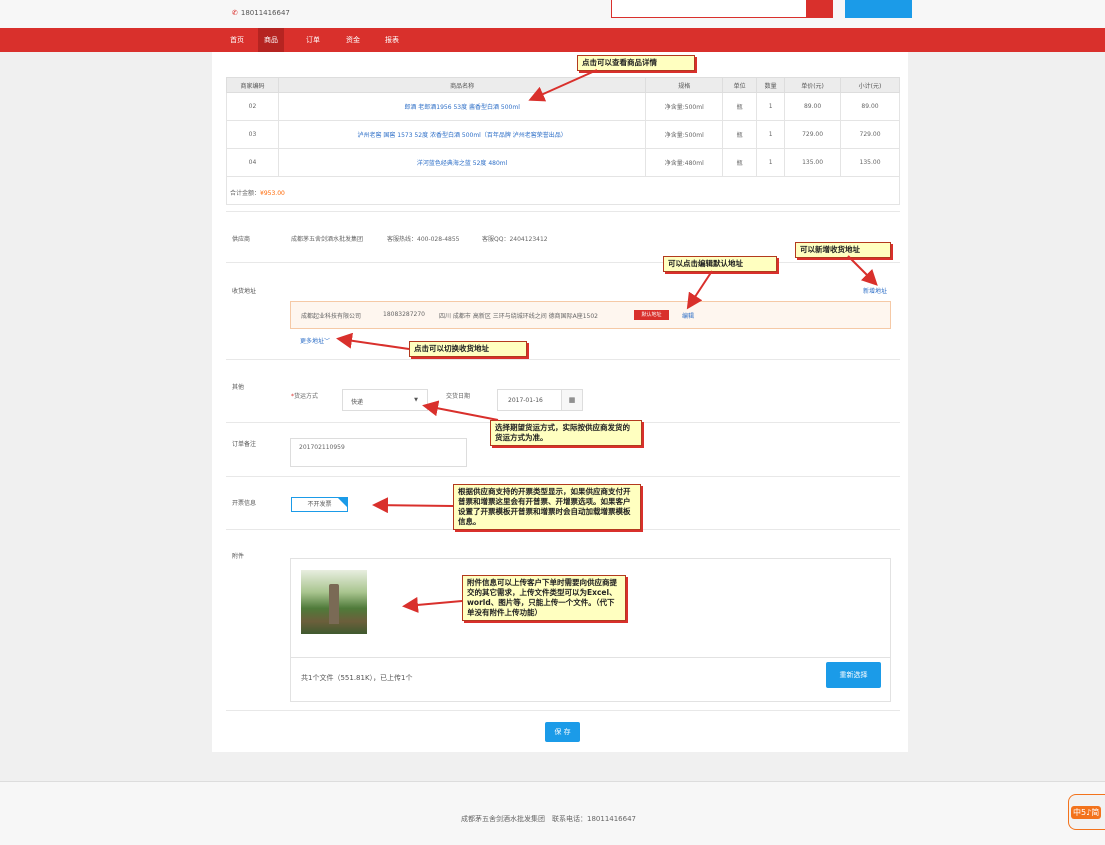  What do you see at coordinates (423, 239) in the screenshot?
I see `supplier-hotline: 客服热线：400-028-4855` at bounding box center [423, 239].